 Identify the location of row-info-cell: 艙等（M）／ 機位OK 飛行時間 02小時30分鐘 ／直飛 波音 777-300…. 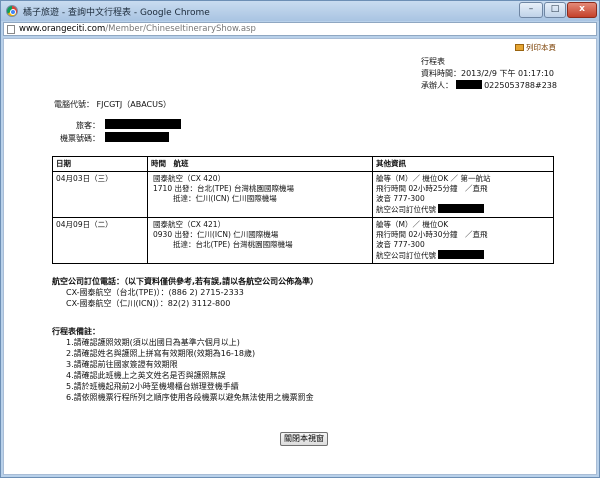
(463, 240).